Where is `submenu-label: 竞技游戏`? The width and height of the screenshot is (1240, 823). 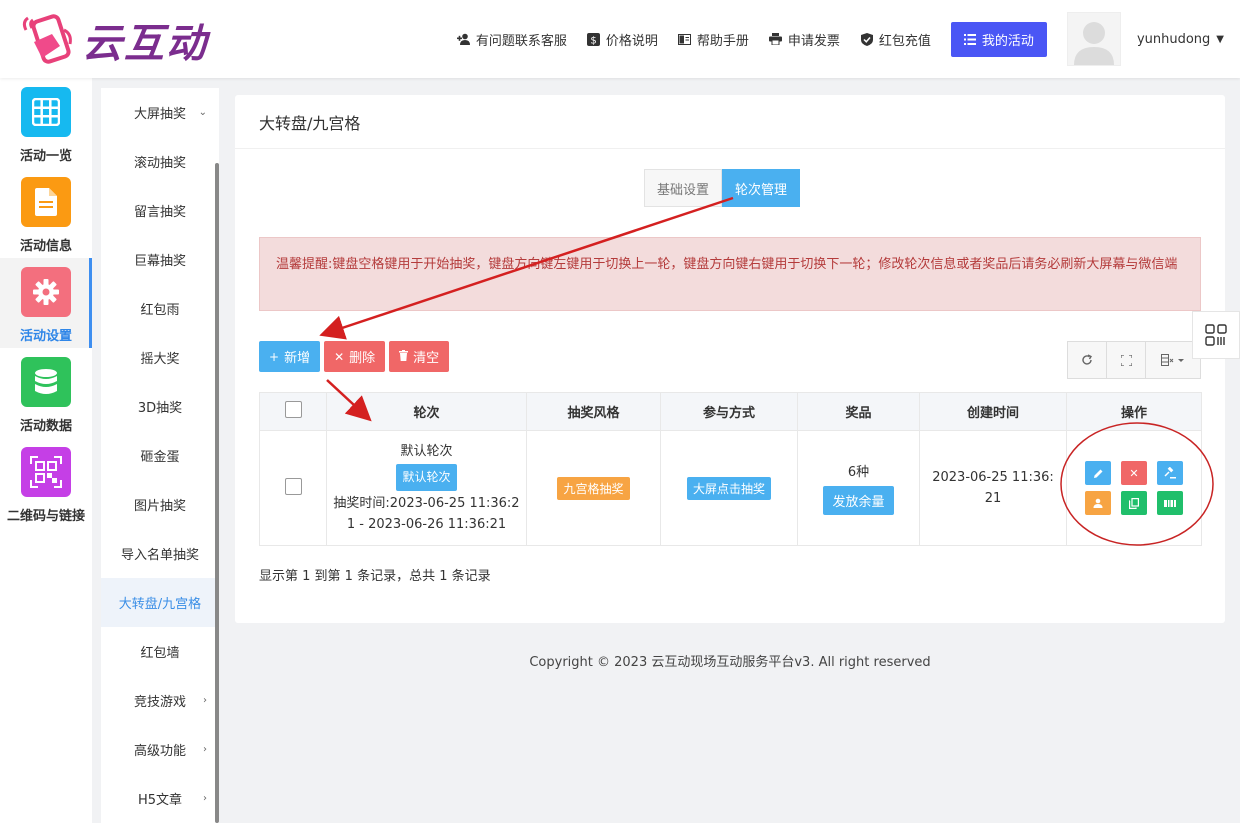
submenu-label: 竞技游戏 is located at coordinates (159, 702).